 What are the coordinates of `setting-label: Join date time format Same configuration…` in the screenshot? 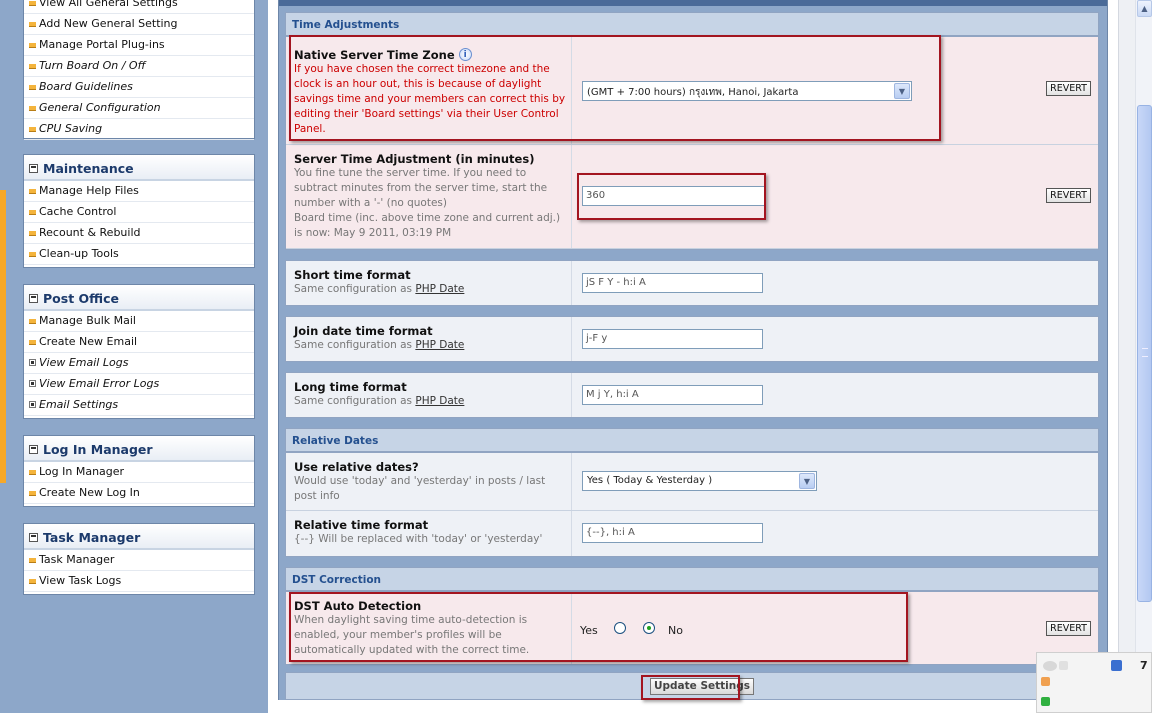 It's located at (429, 339).